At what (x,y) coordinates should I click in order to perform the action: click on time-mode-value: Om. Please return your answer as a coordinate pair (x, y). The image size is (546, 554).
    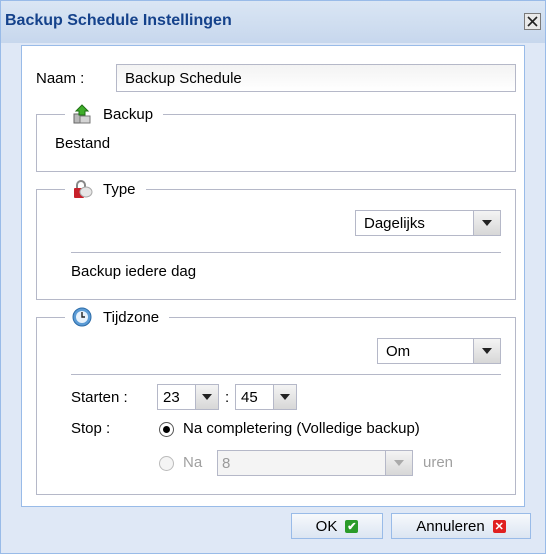
    Looking at the image, I should click on (398, 351).